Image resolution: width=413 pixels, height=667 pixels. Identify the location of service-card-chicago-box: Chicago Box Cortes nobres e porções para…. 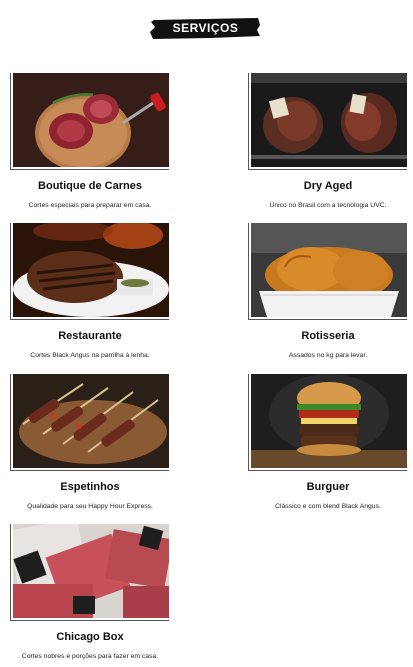
(90, 592).